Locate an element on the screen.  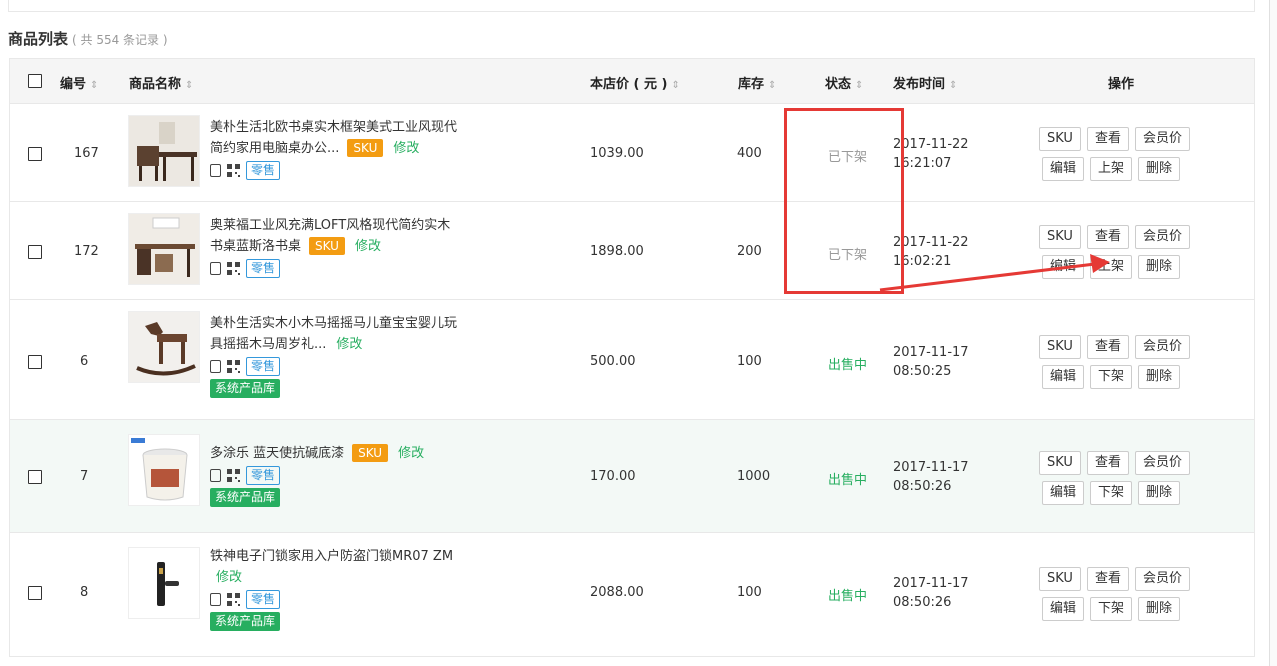
product-name-block: 奥莱福工业风充满LOFT风格现代简约实木 书桌蓝斯洛书桌 SKU 修改 零售 is located at coordinates (350, 246).